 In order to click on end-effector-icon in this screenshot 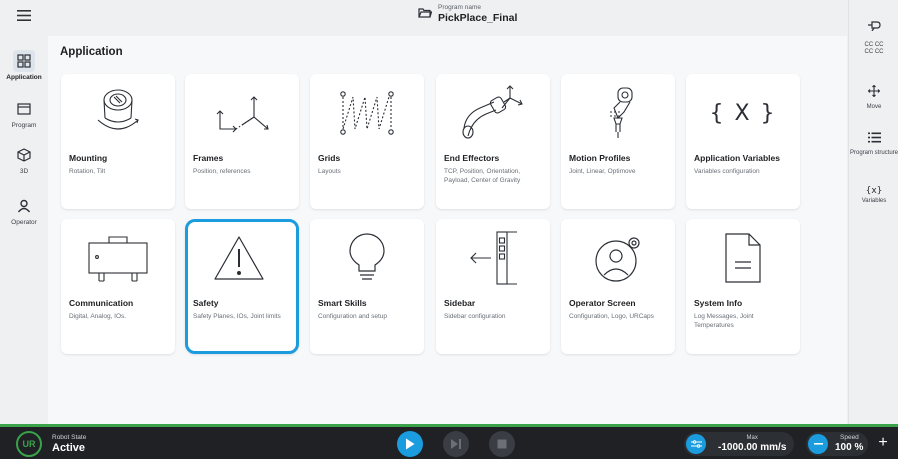, I will do `click(493, 113)`.